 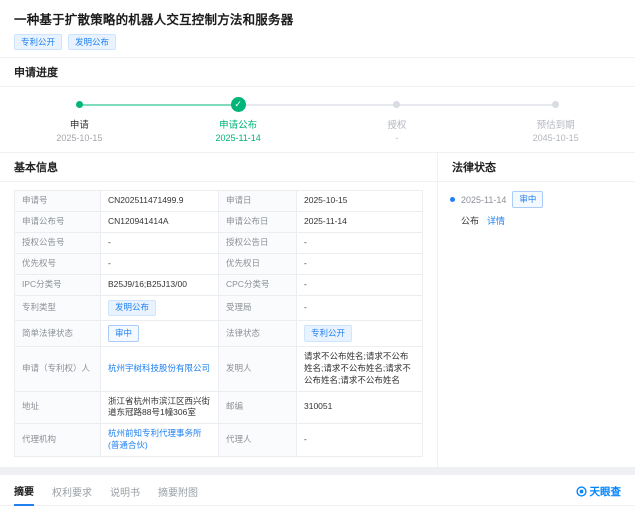 I want to click on legal-event: 公布, so click(x=470, y=220).